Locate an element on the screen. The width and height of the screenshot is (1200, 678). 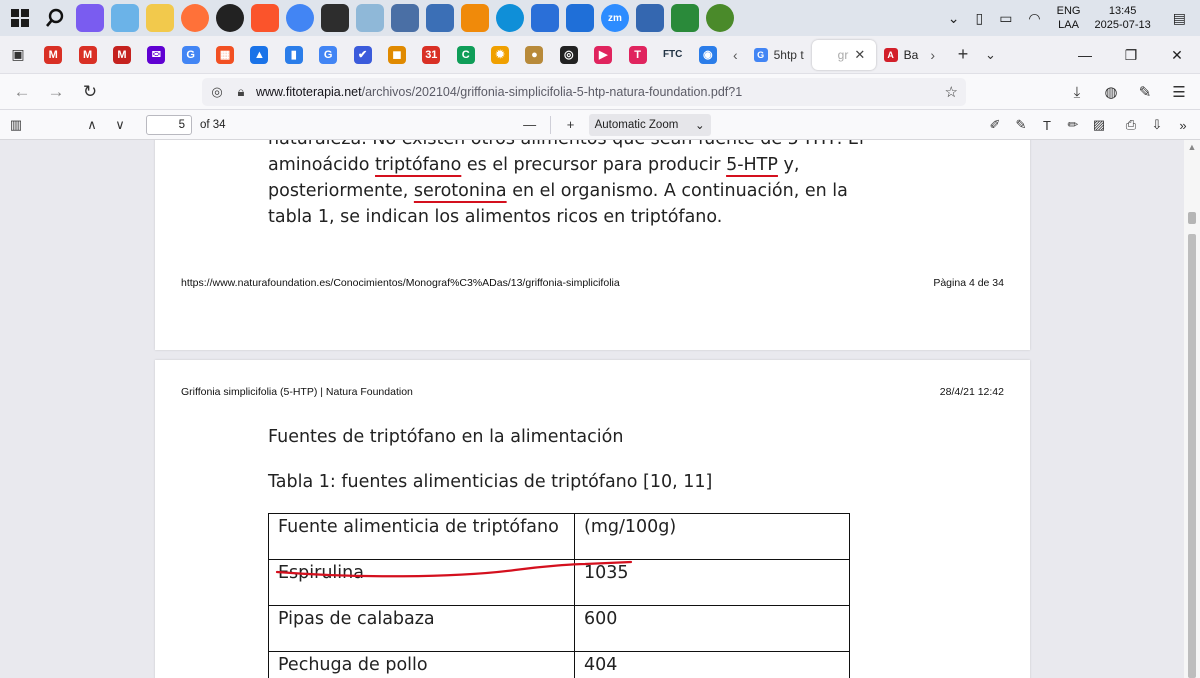
tab-overview-icon: ▣ is located at coordinates (18, 55).